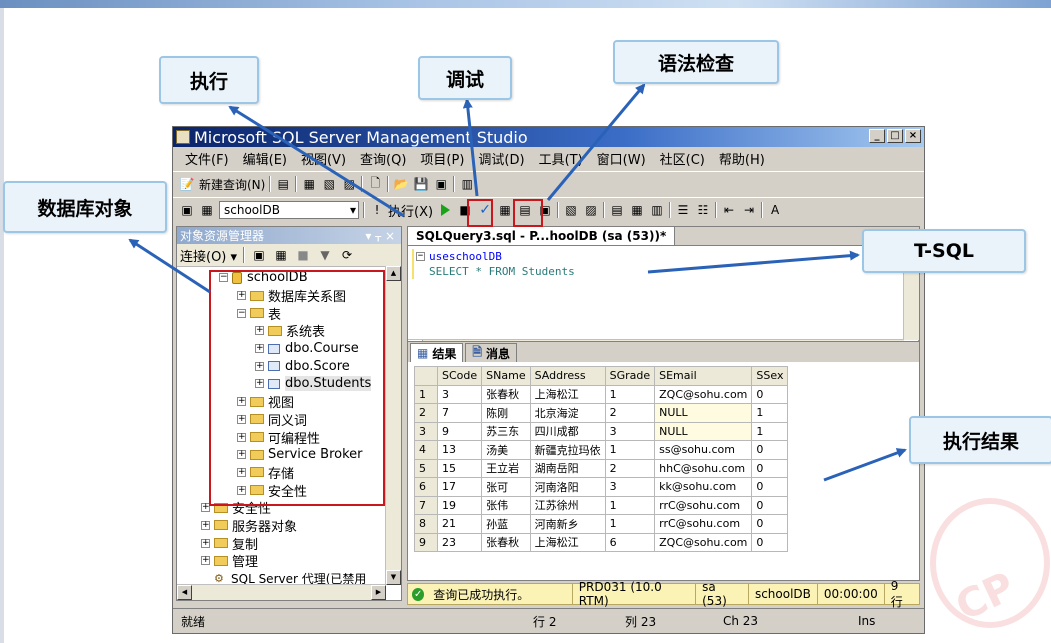 This screenshot has width=1051, height=643. I want to click on table-cell: 孙蓝, so click(506, 524).